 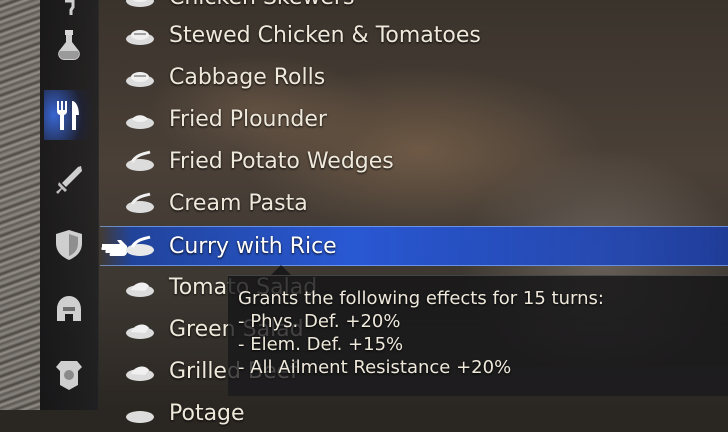 I want to click on list-item: Cream Pasta, so click(x=414, y=203).